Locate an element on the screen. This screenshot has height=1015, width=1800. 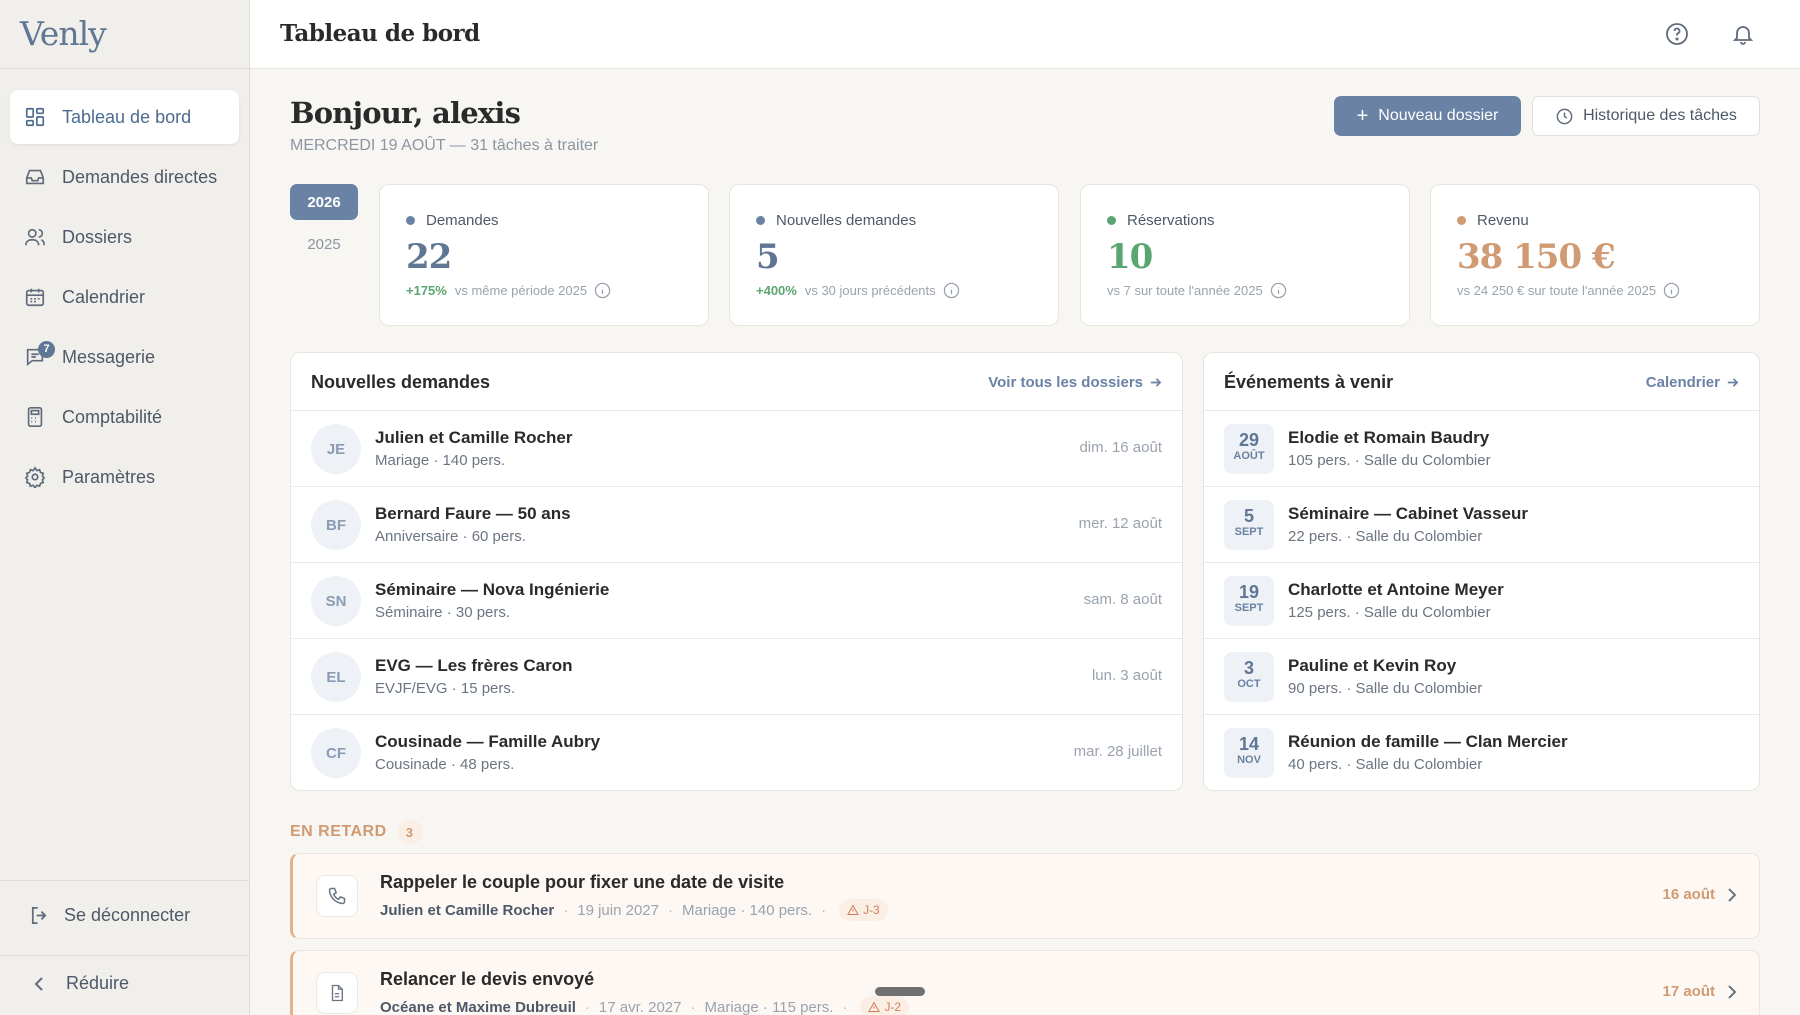
avatar: CF is located at coordinates (336, 753).